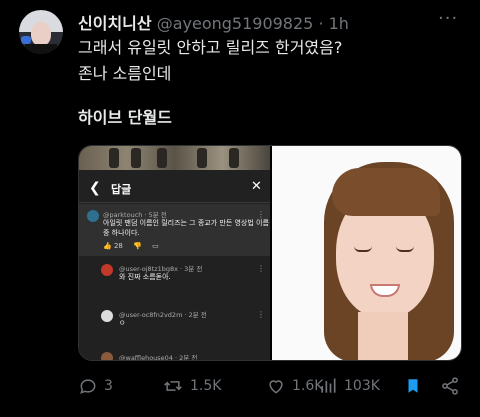 The width and height of the screenshot is (480, 417). What do you see at coordinates (88, 386) in the screenshot?
I see `reply-icon` at bounding box center [88, 386].